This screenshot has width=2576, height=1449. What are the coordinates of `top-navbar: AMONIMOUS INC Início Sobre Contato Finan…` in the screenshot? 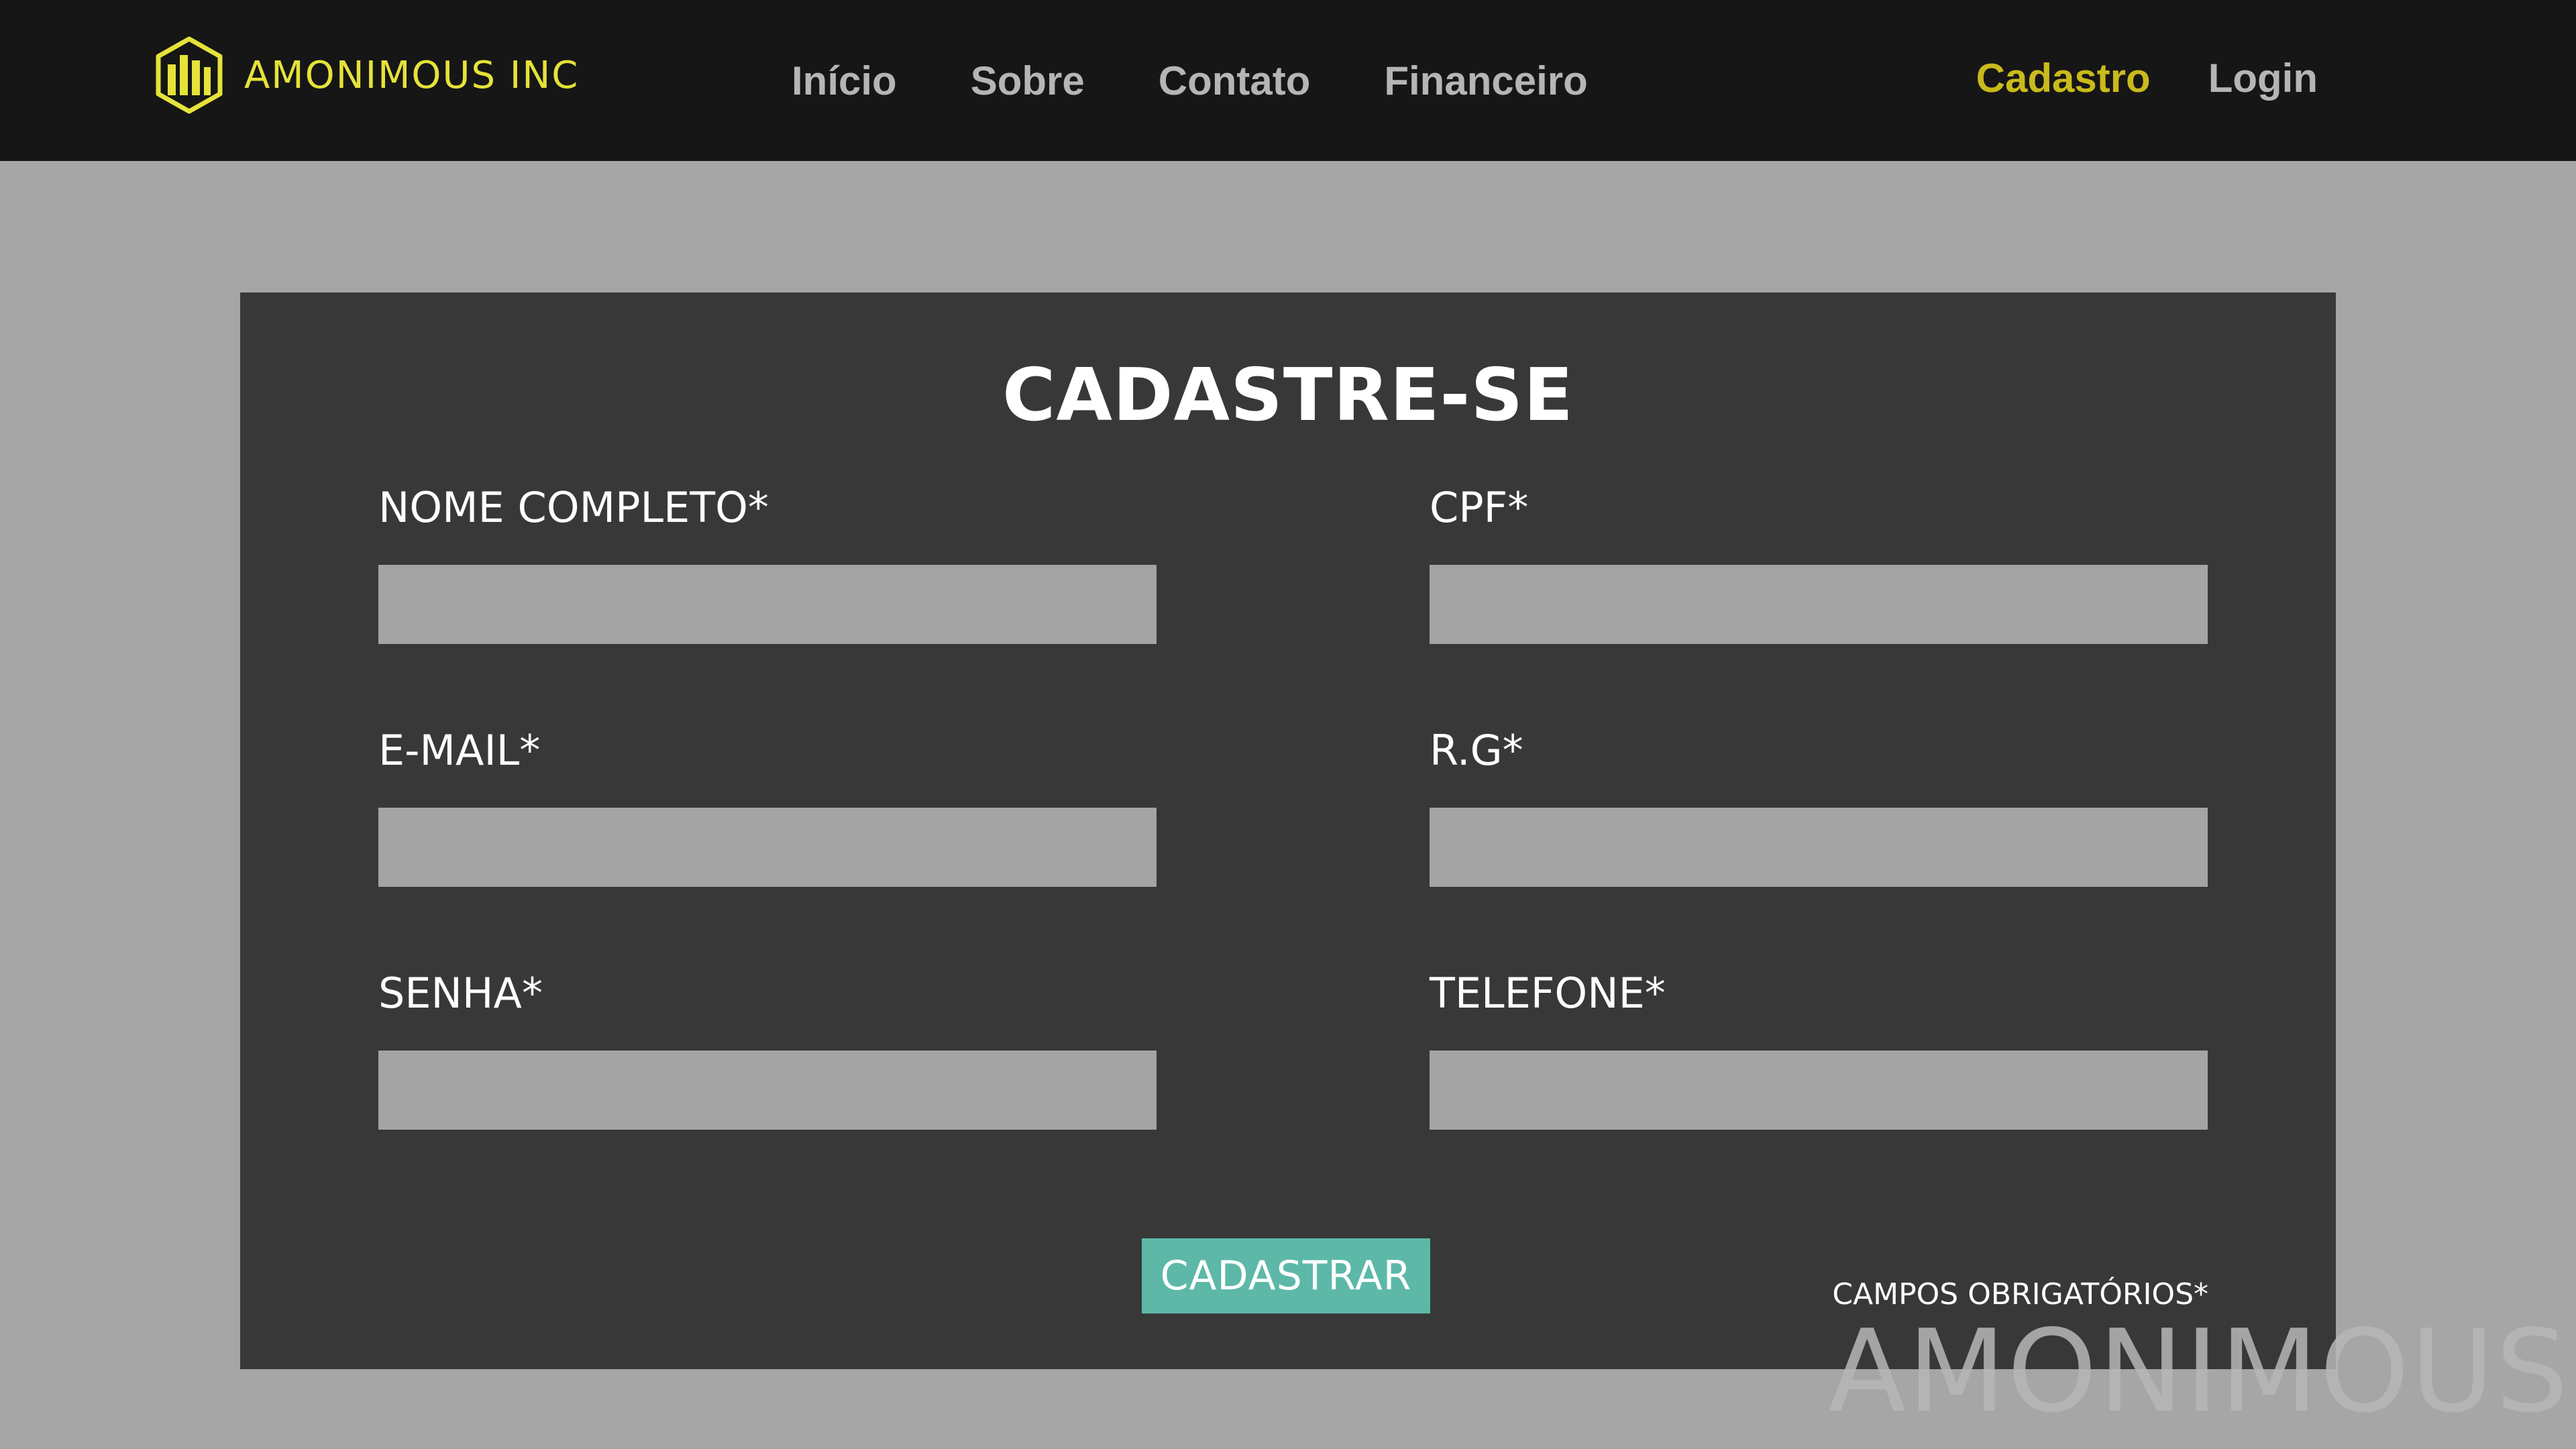 It's located at (1288, 80).